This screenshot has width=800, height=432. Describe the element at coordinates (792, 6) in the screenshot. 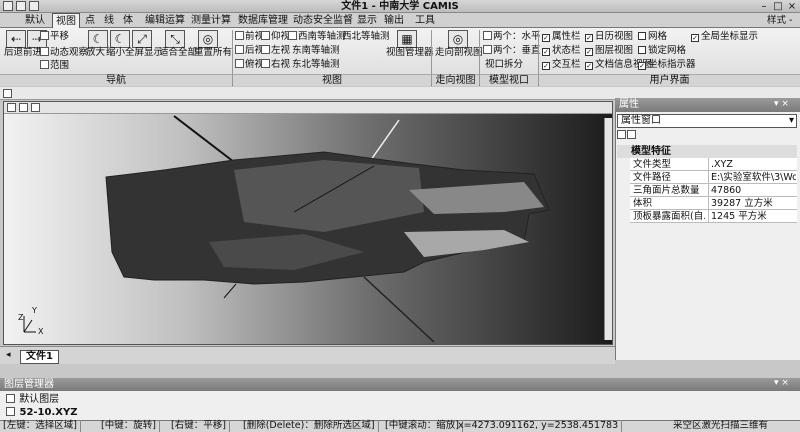

I see `close-icon: ×` at that location.